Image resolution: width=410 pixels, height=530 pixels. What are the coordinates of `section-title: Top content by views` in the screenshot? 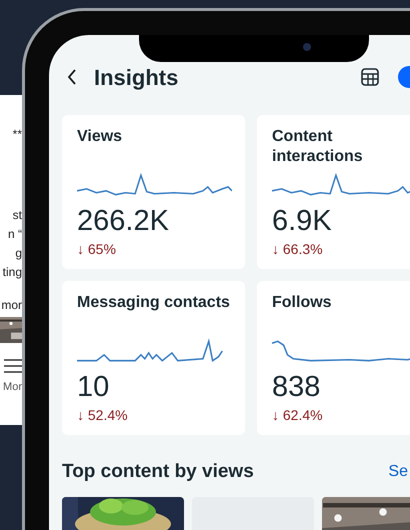 It's located at (158, 472).